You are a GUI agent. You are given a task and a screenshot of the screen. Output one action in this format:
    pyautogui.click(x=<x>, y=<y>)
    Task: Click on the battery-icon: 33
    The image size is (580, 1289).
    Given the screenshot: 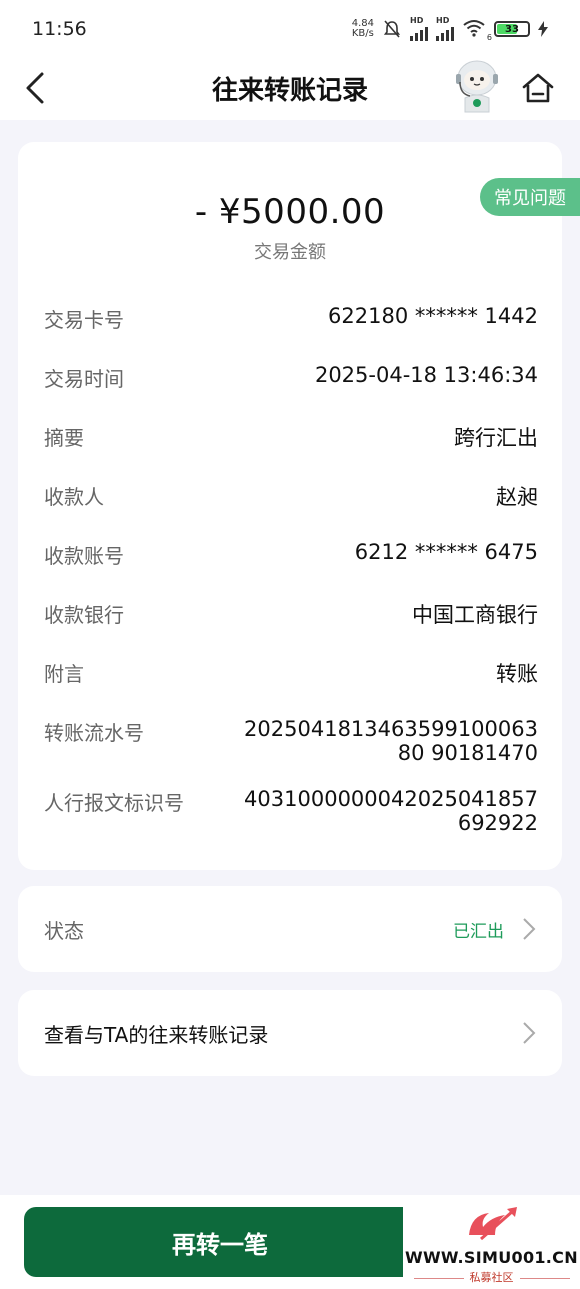 What is the action you would take?
    pyautogui.click(x=512, y=29)
    